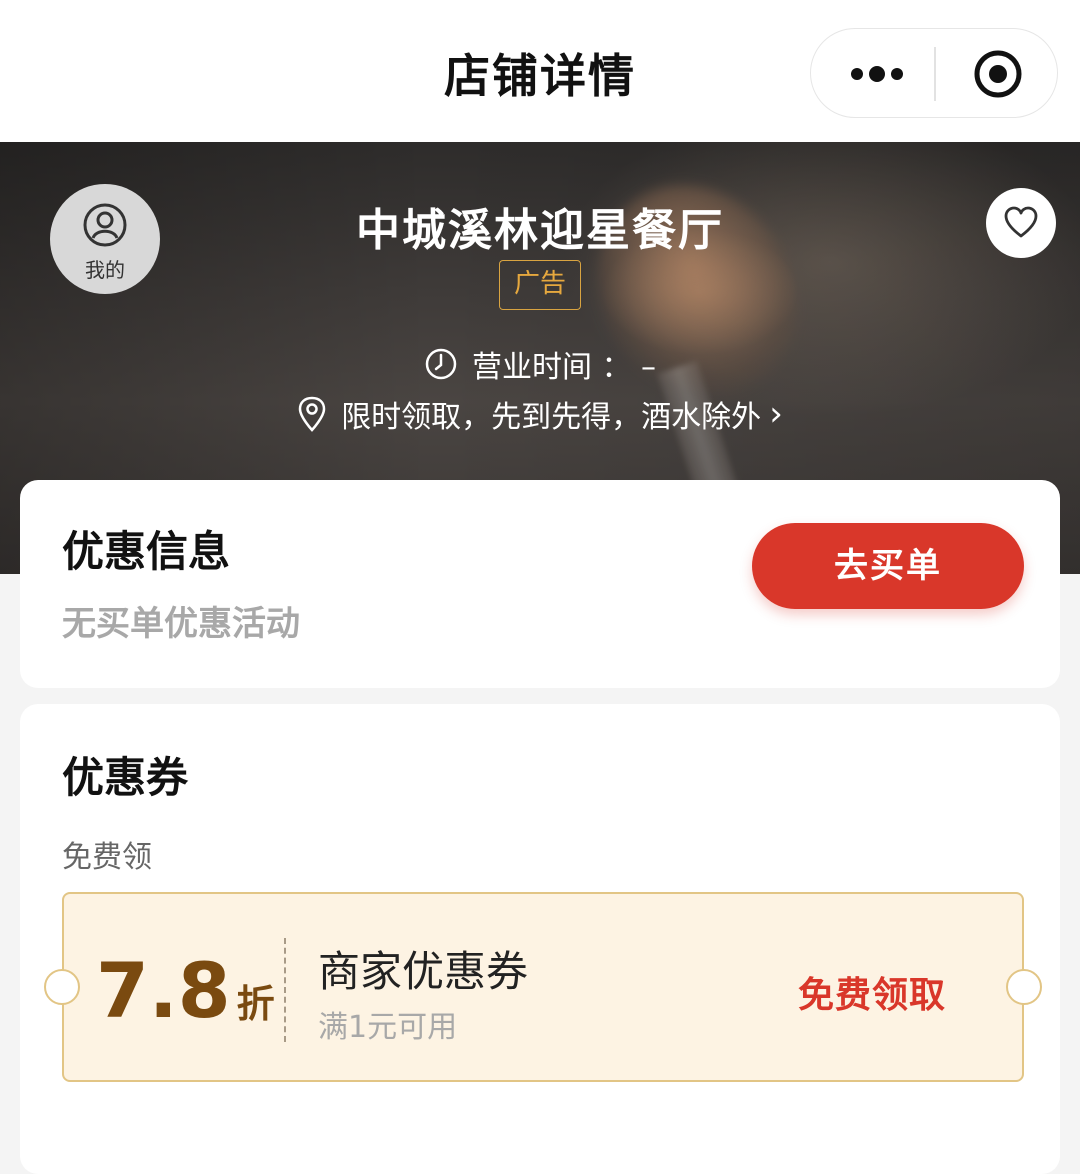 The height and width of the screenshot is (1174, 1080). Describe the element at coordinates (107, 857) in the screenshot. I see `free-coupons-label: 免费领` at that location.